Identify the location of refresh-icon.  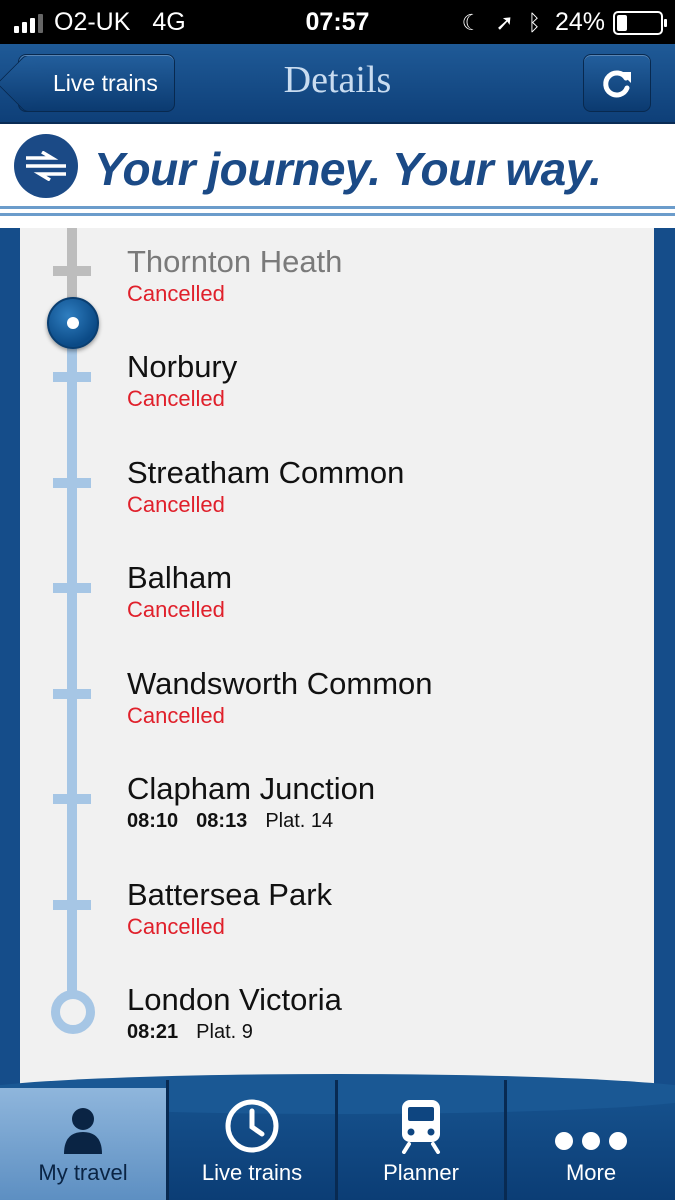
(617, 84).